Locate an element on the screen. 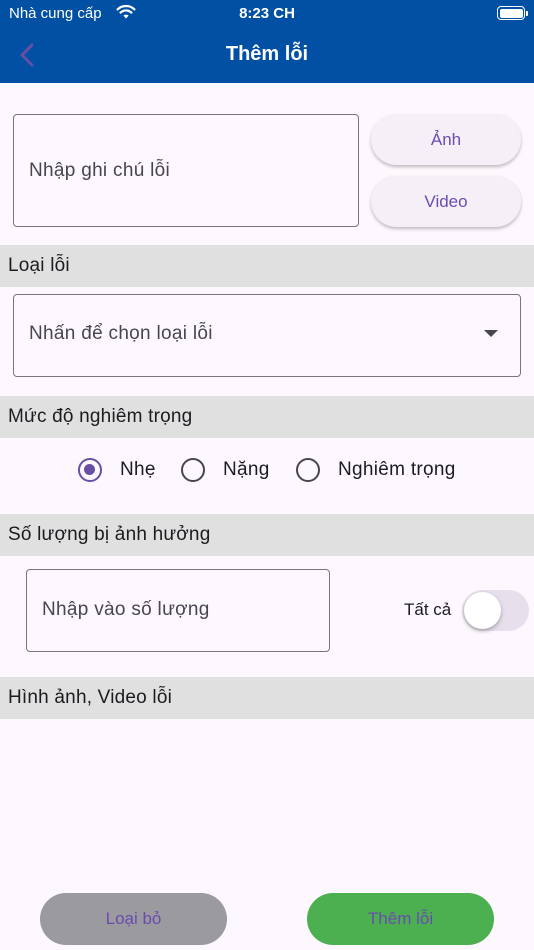  page-title: Thêm lỗi is located at coordinates (267, 54).